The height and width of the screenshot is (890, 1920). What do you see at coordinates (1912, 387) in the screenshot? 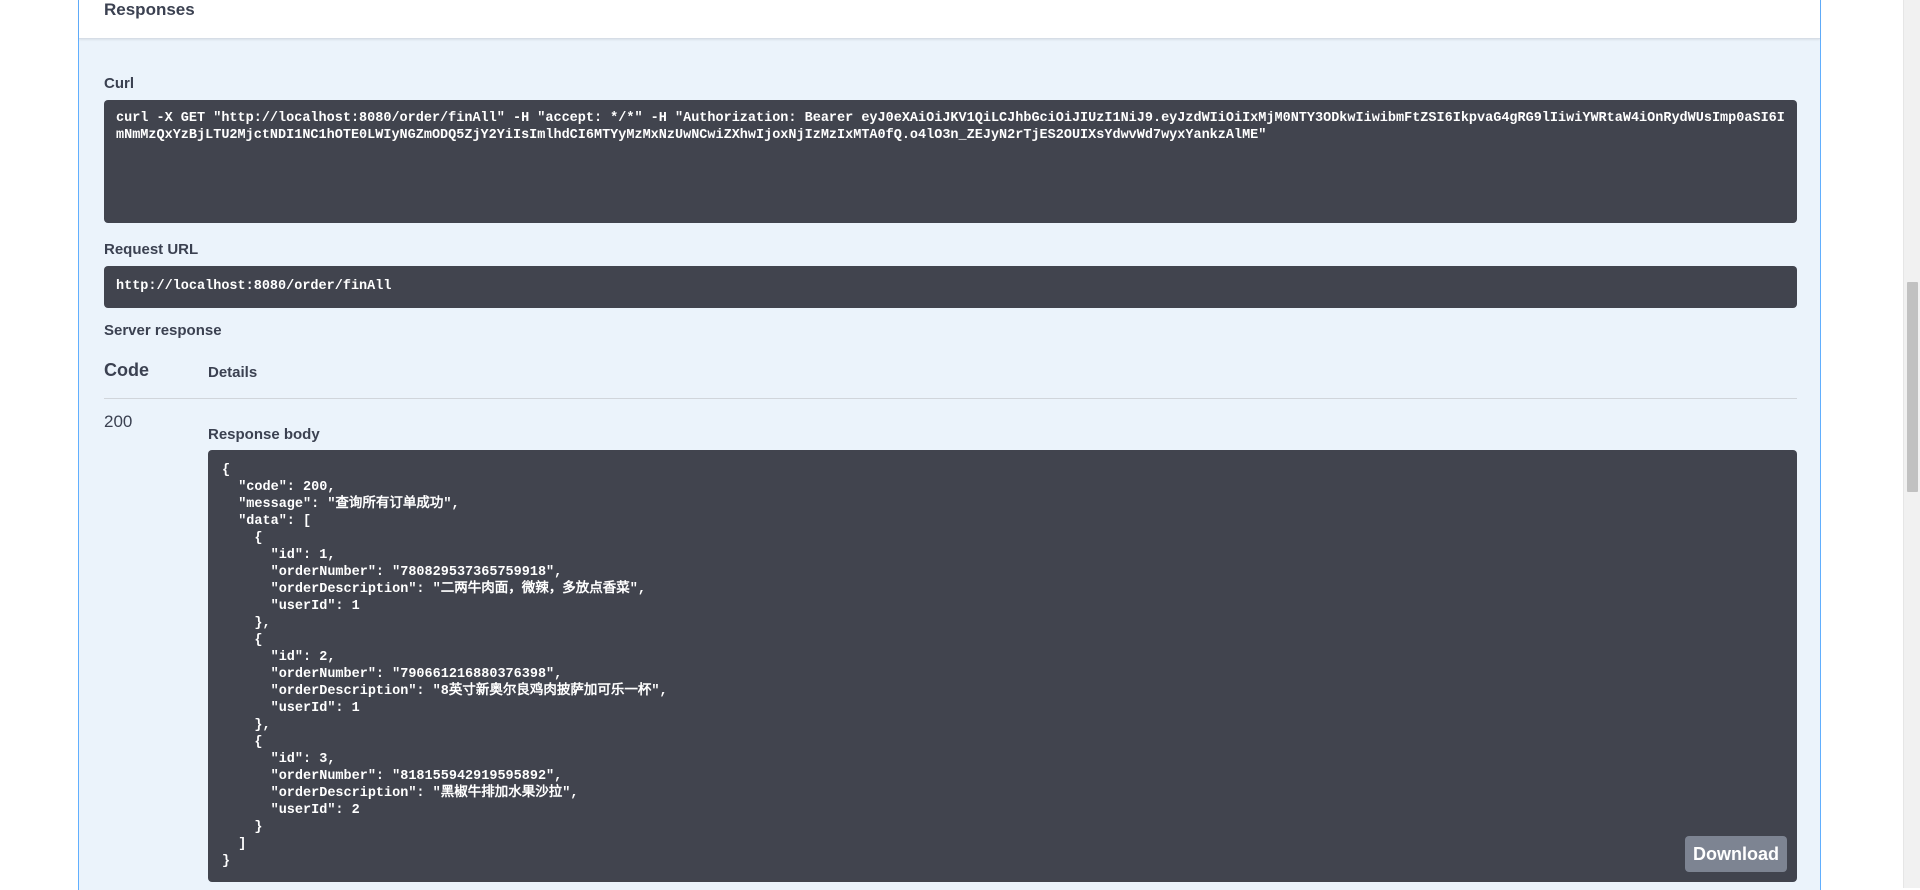
I see `scrollbar-thumb` at bounding box center [1912, 387].